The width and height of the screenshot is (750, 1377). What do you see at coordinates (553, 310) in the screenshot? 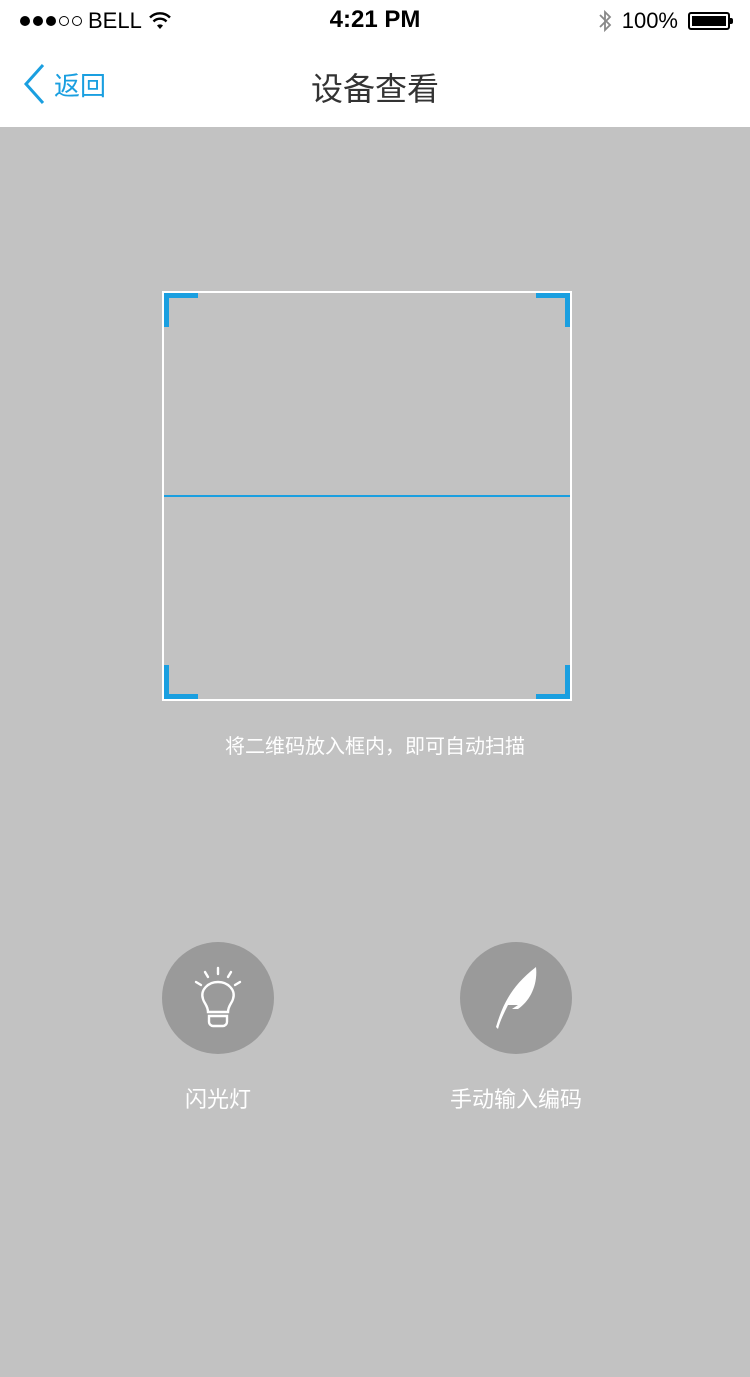
I see `corner-top-right` at bounding box center [553, 310].